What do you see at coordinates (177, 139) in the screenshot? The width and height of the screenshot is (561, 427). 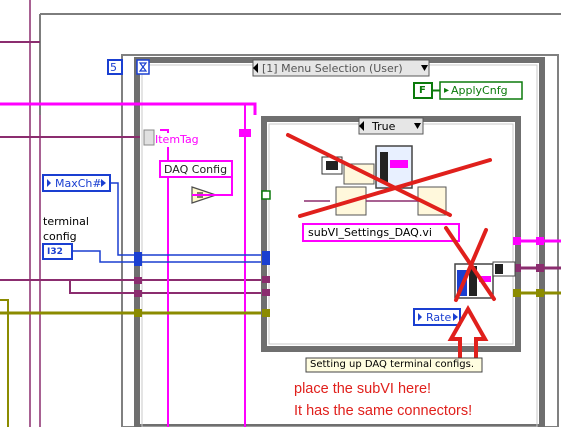 I see `item-tag-text: ItemTag` at bounding box center [177, 139].